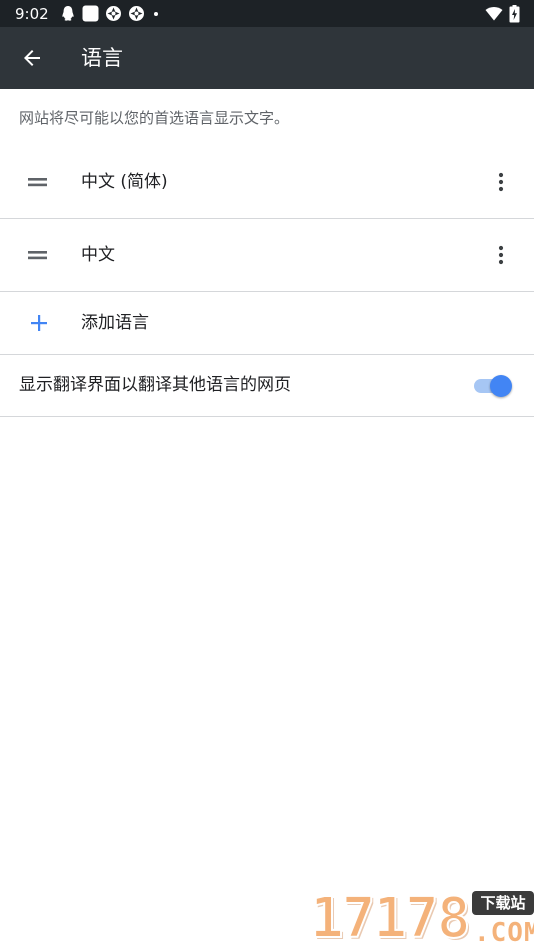 The width and height of the screenshot is (534, 950). What do you see at coordinates (32, 14) in the screenshot?
I see `status-time: 9:02` at bounding box center [32, 14].